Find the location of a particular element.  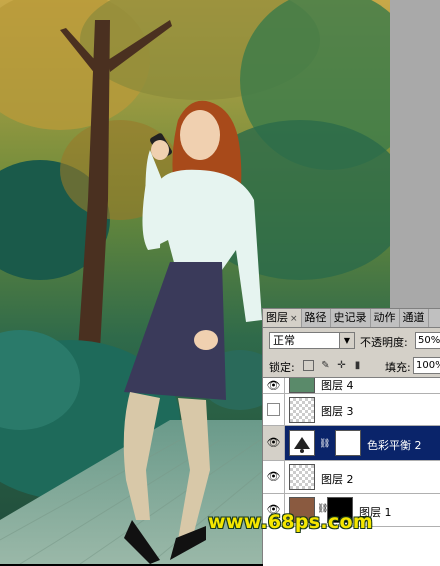

layer-name: 色彩平衡 2 is located at coordinates (394, 445).